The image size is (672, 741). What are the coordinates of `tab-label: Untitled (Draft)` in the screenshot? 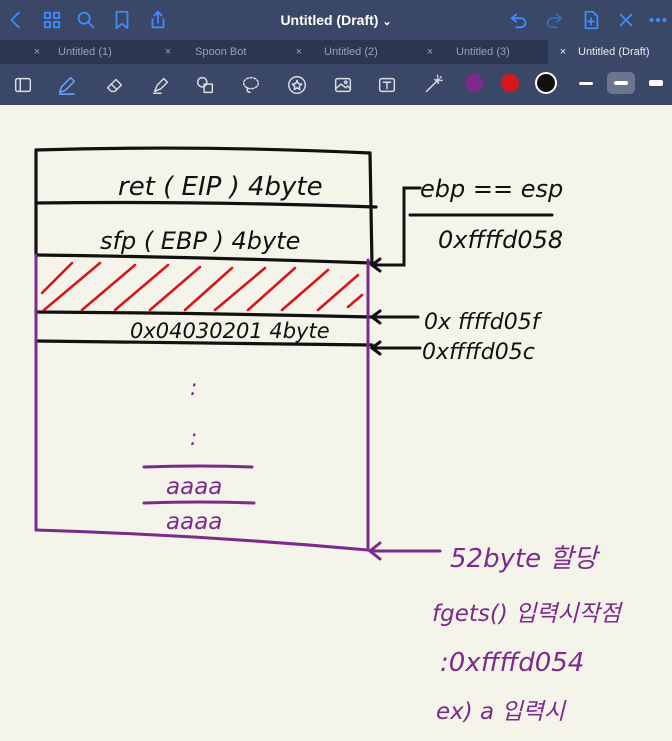 It's located at (614, 52).